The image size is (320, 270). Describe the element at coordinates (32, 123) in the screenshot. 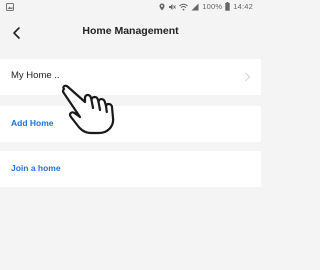

I see `add-home-label: Add Home` at that location.